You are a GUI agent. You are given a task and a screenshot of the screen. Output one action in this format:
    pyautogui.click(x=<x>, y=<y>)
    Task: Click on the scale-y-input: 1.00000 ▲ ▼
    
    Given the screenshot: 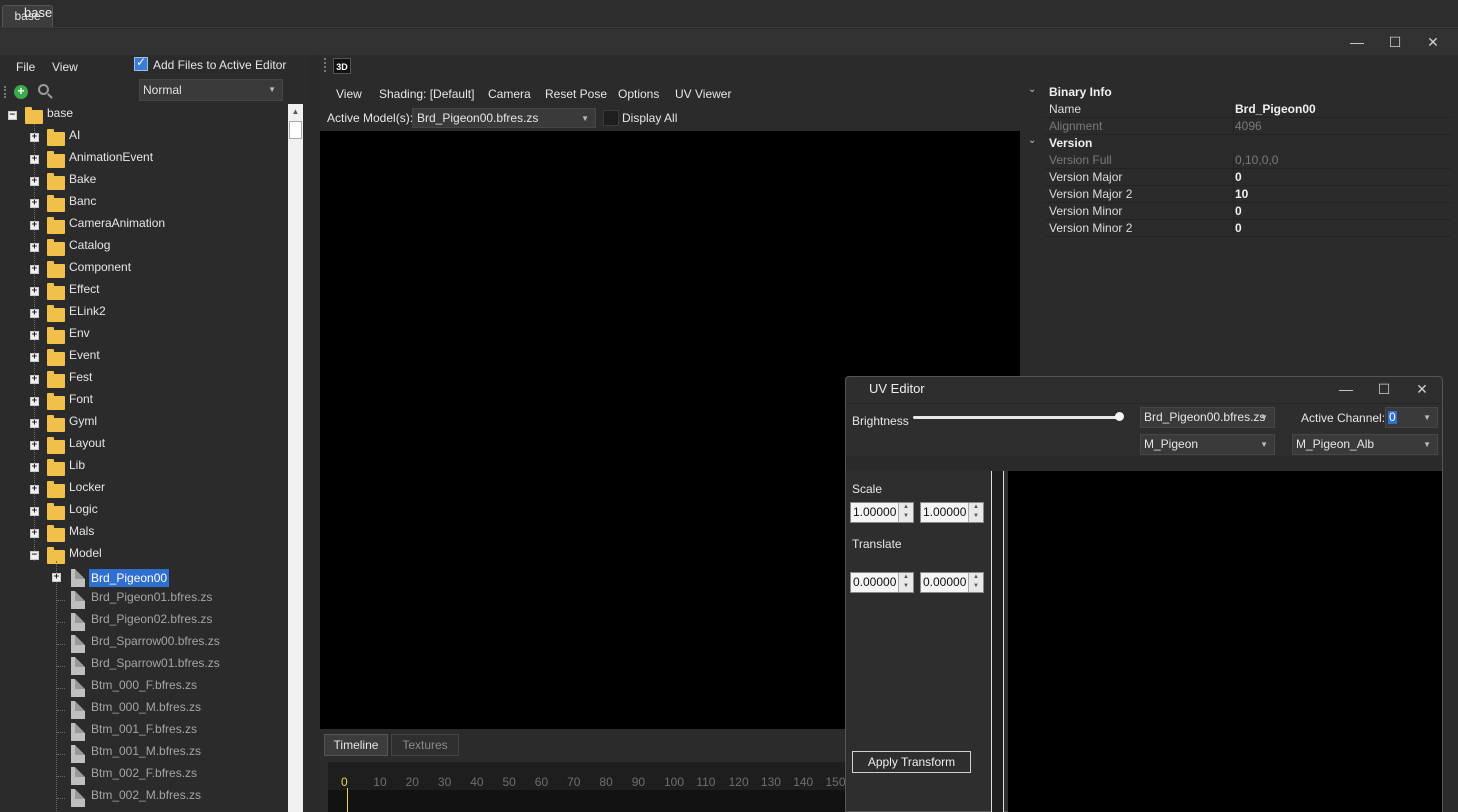 What is the action you would take?
    pyautogui.click(x=952, y=512)
    